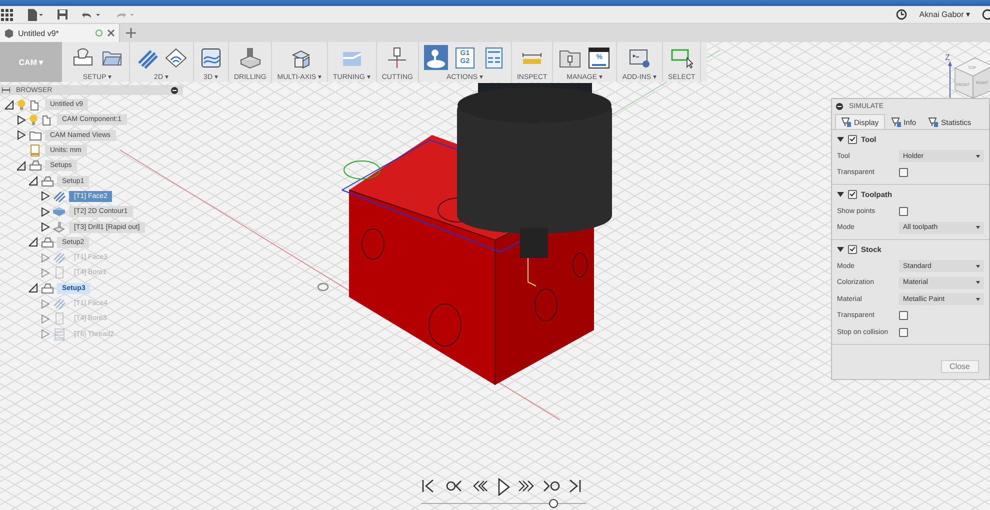  I want to click on cutting-icon, so click(397, 57).